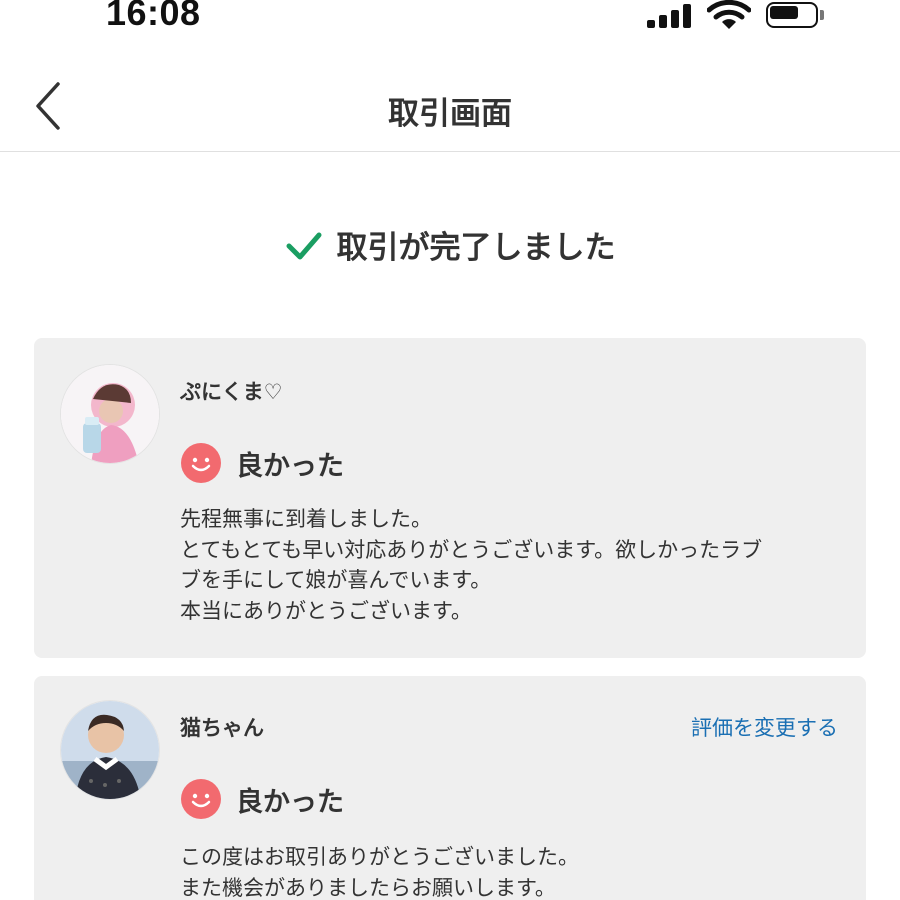 This screenshot has width=900, height=900. I want to click on status-time: 16:08, so click(153, 16).